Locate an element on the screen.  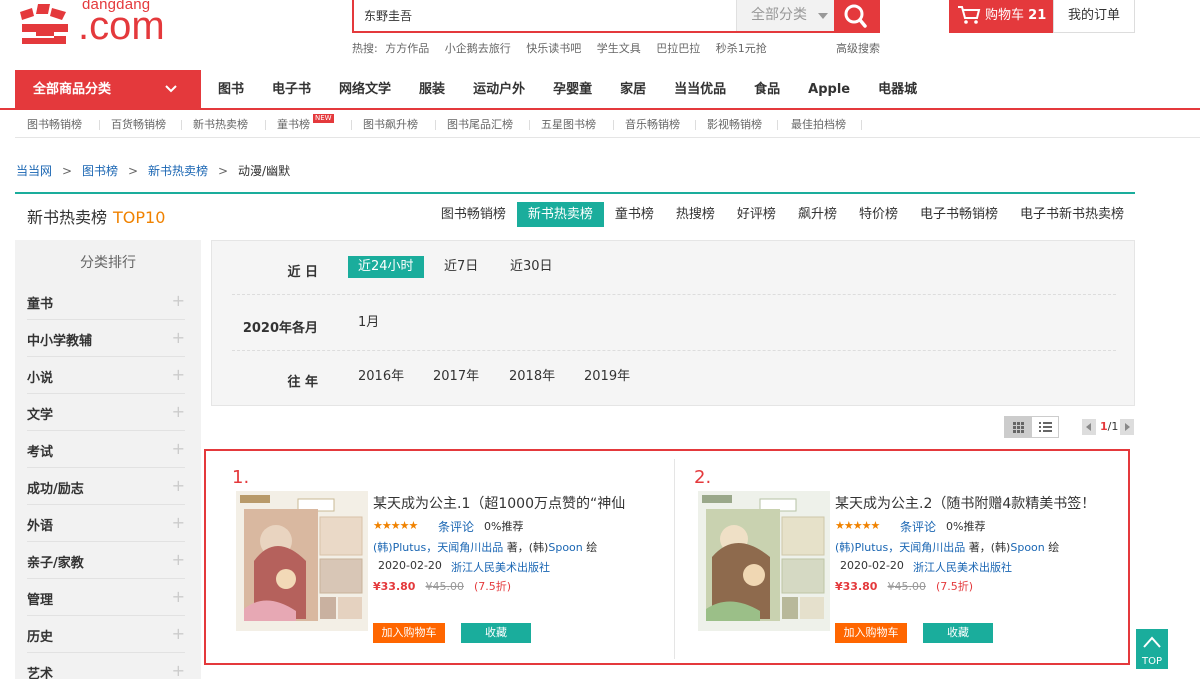
tab-ranking: 特价榜 is located at coordinates (878, 214).